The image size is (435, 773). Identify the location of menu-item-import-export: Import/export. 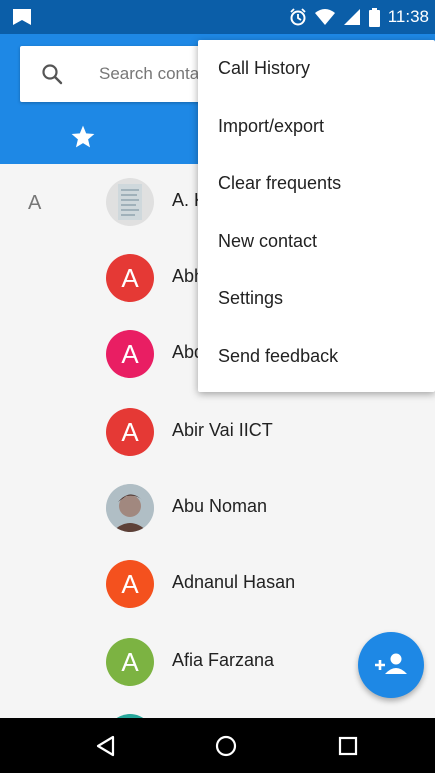
(316, 127).